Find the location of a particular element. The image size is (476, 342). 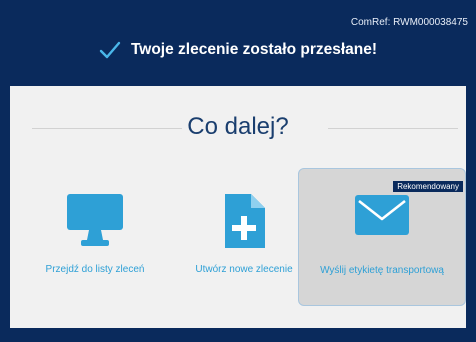

create-order-option: Utwórz nowe zlecenie is located at coordinates (244, 236).